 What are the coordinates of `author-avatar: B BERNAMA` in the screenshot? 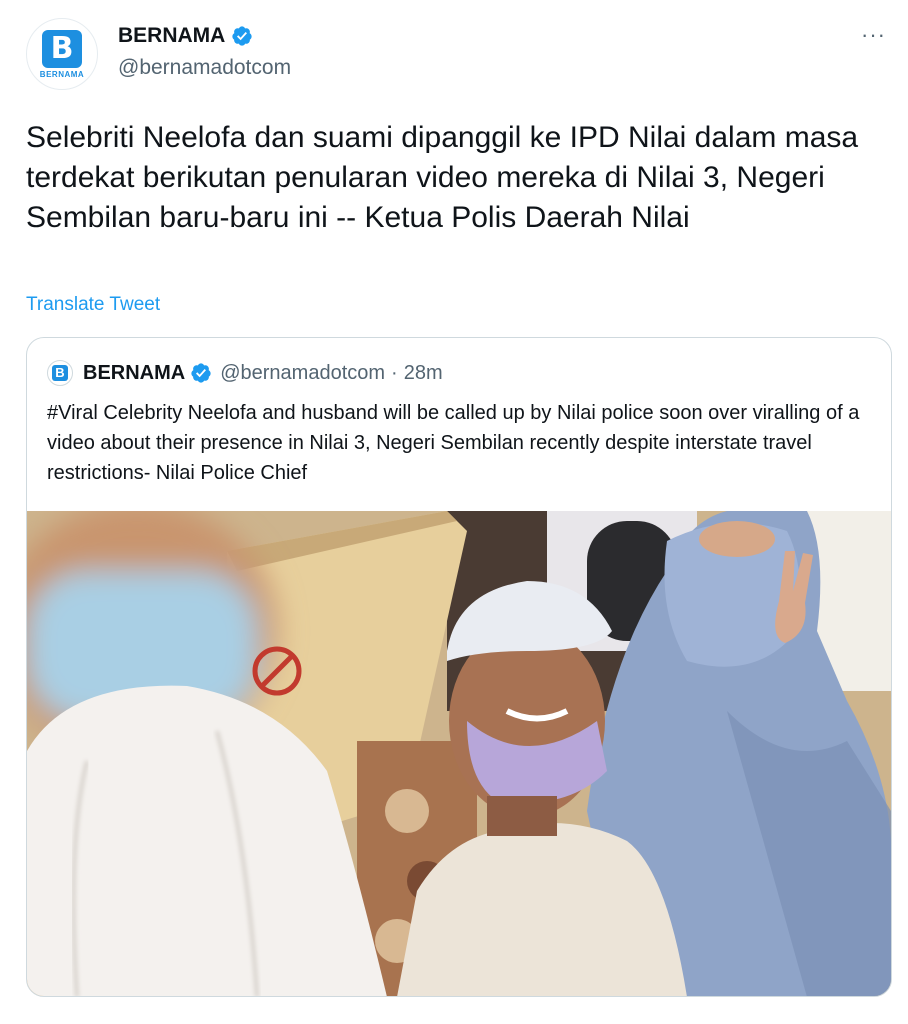 It's located at (62, 54).